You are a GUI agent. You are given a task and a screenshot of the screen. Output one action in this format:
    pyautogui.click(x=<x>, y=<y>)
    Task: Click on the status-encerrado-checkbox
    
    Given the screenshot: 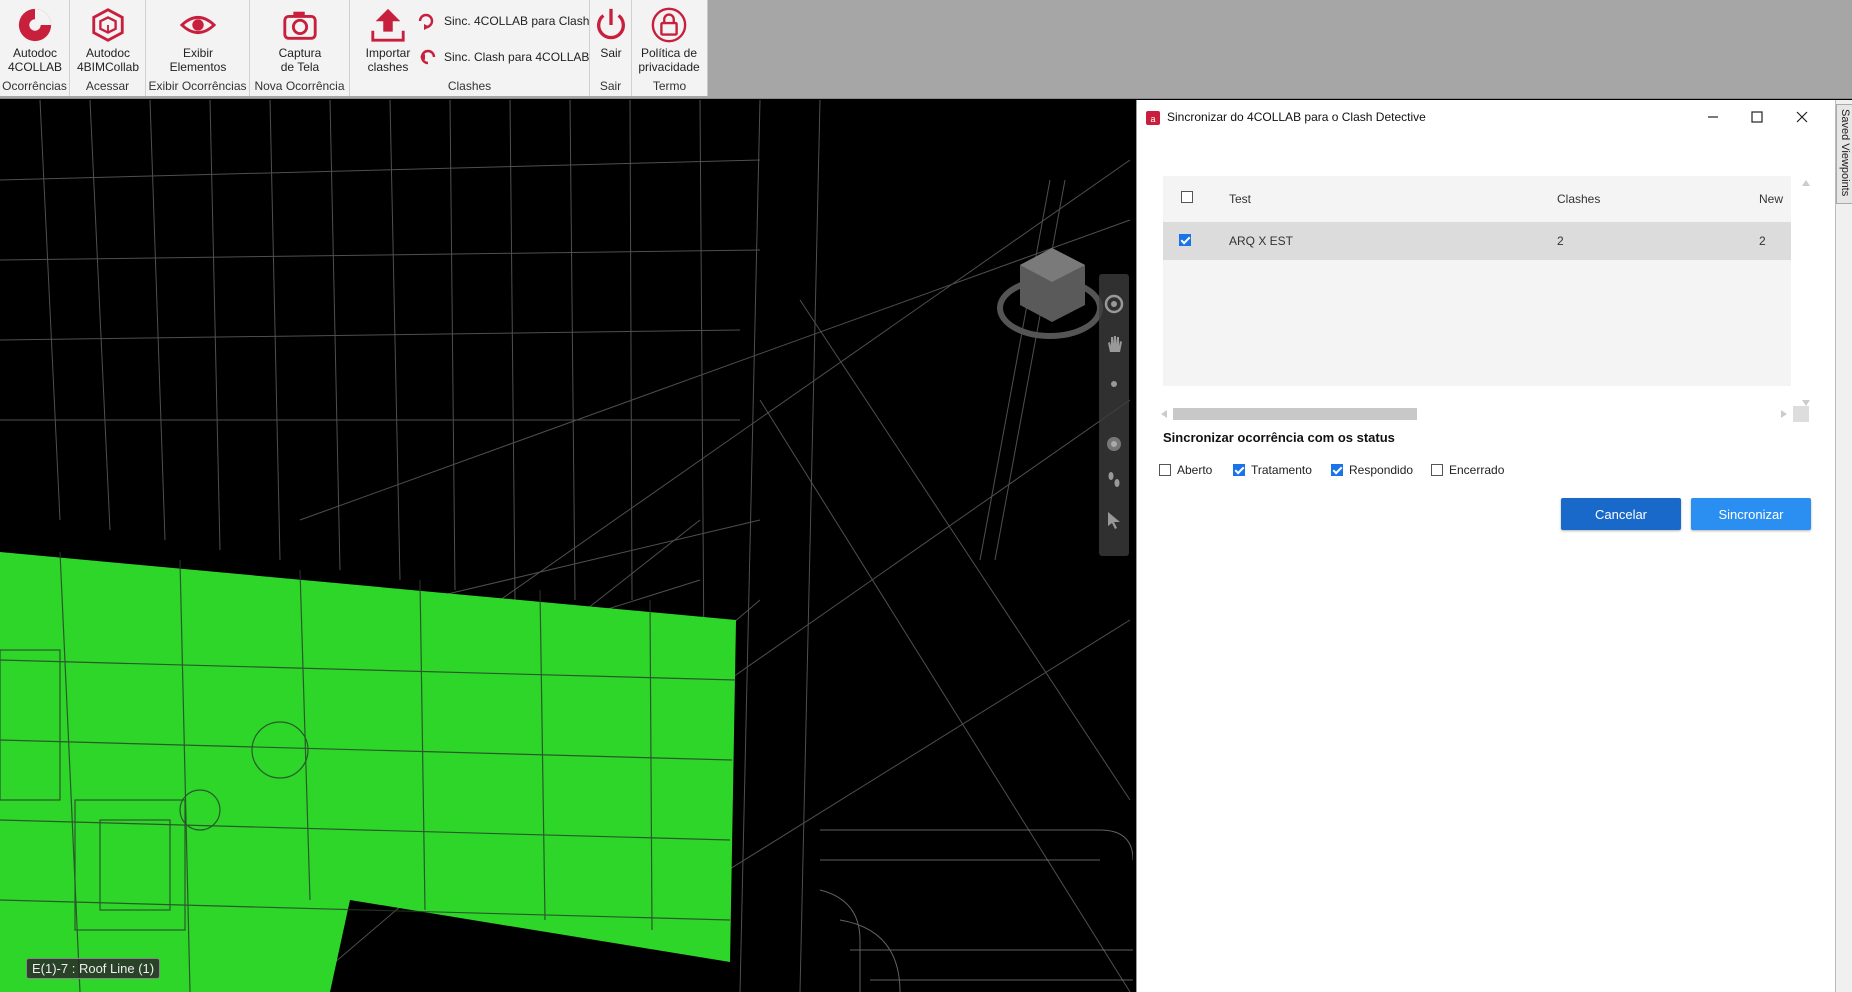 What is the action you would take?
    pyautogui.click(x=1437, y=470)
    